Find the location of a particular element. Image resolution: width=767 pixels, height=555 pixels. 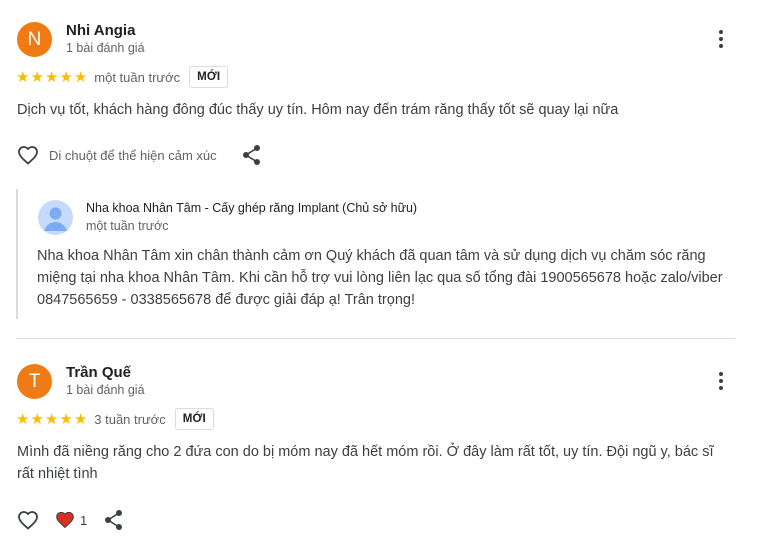

rating-row: ★ ★ ★ ★ ★ 3 tuần trước MỚI is located at coordinates (115, 419).